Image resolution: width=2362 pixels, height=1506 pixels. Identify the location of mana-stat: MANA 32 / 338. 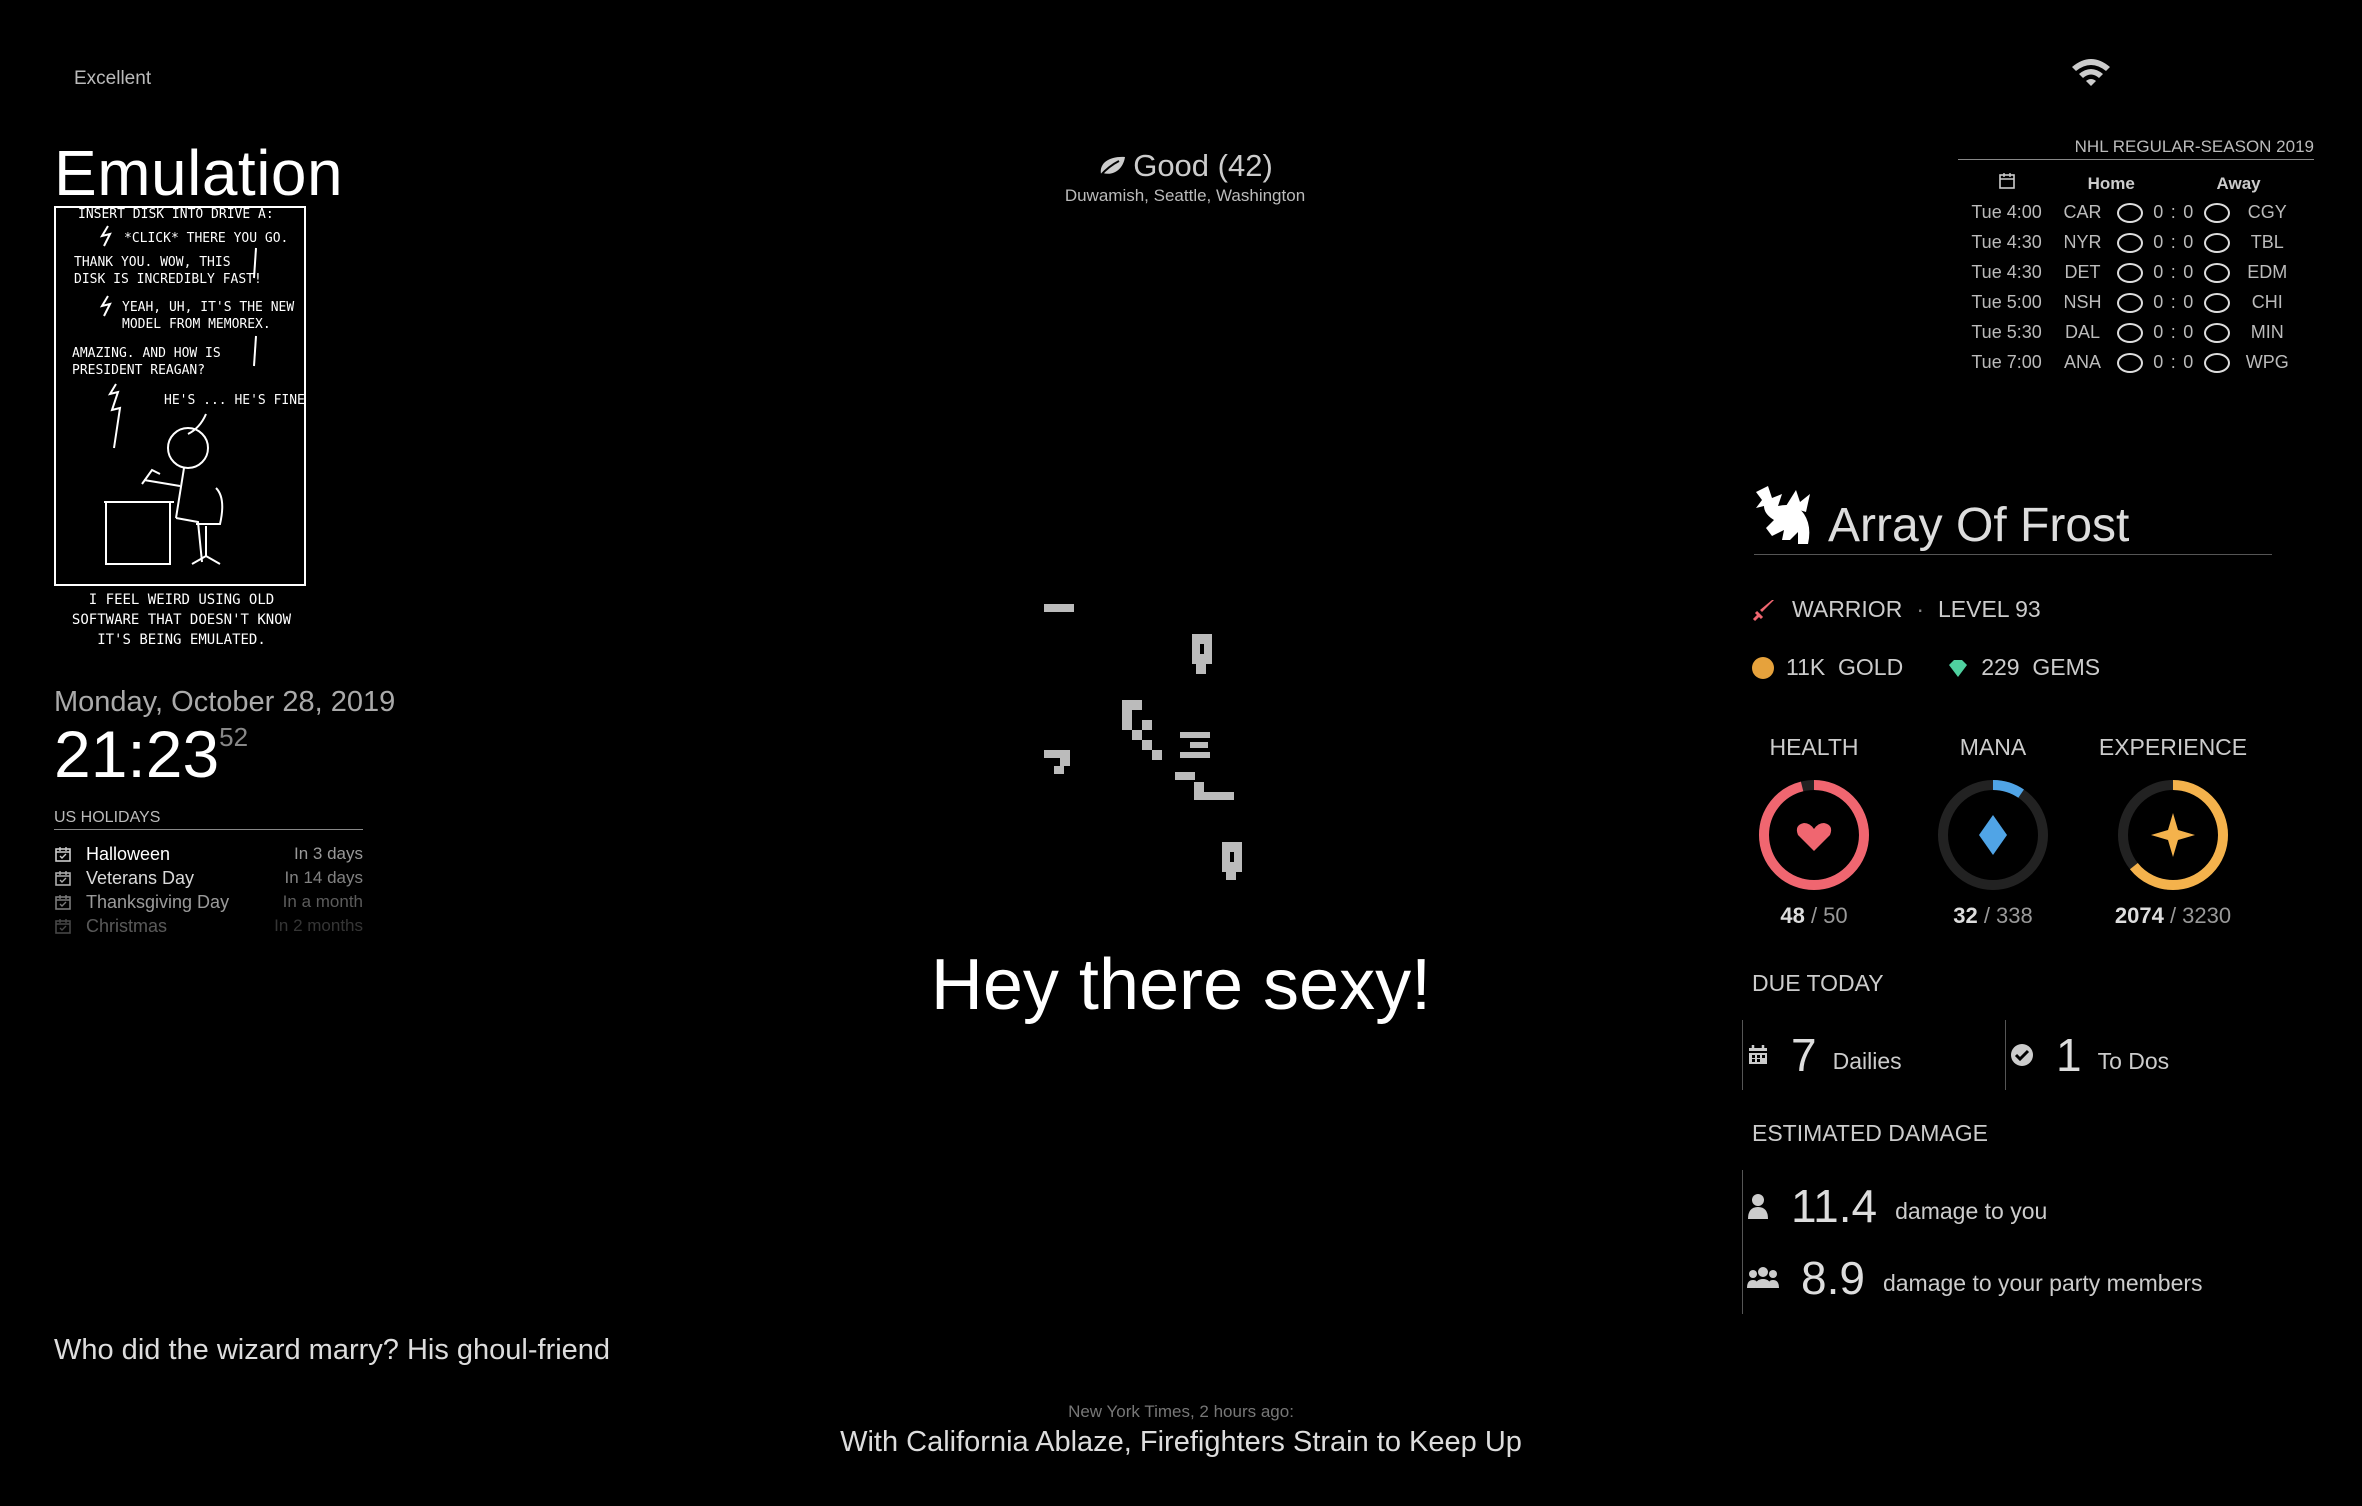
(1993, 831).